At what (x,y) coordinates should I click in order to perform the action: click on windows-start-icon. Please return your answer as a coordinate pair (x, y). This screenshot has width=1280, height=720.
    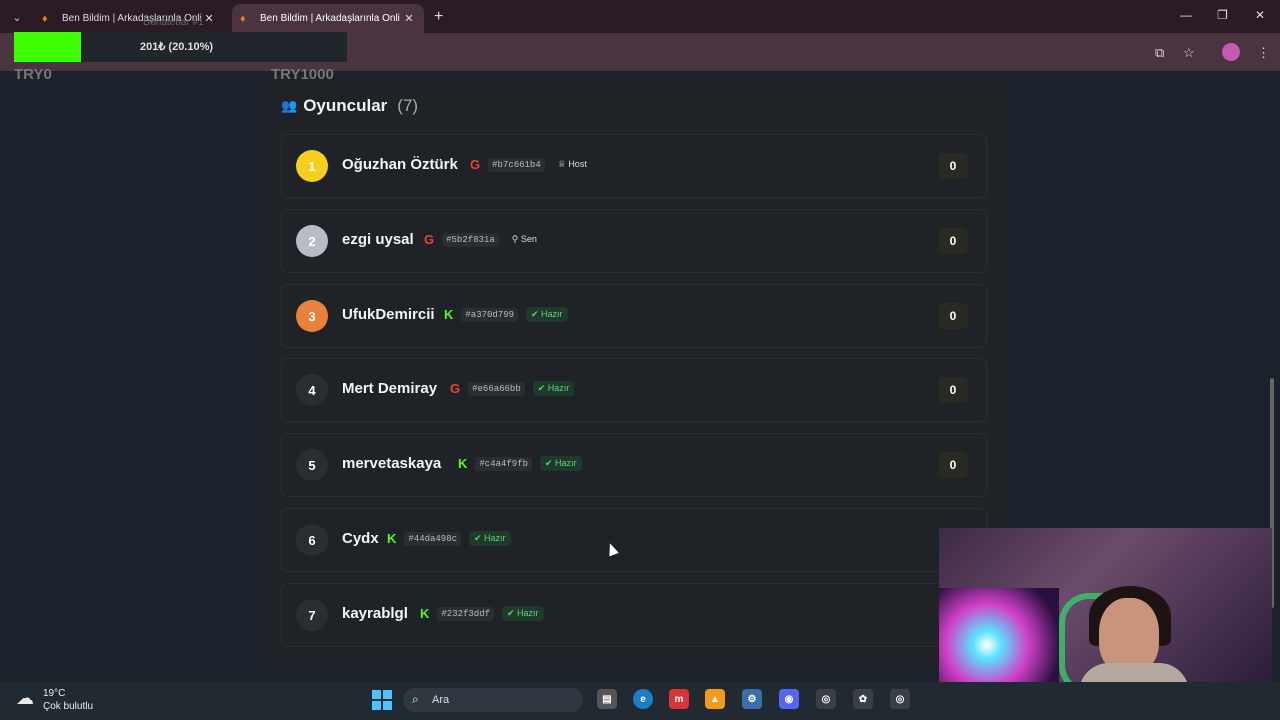
    Looking at the image, I should click on (382, 700).